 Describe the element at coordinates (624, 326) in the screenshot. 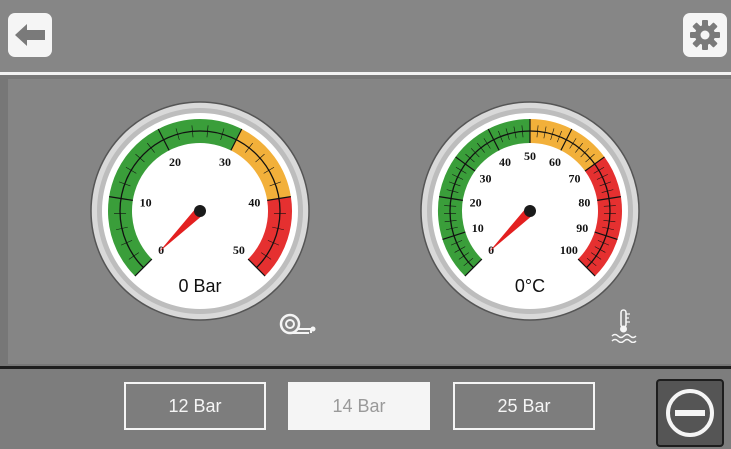

I see `coolant-temperature-icon` at that location.